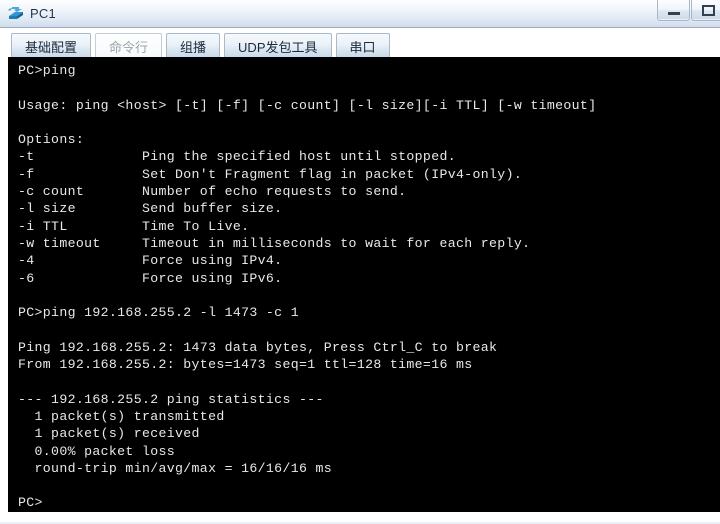 Image resolution: width=720 pixels, height=524 pixels. Describe the element at coordinates (51, 140) in the screenshot. I see `terminal-line: Options:` at that location.